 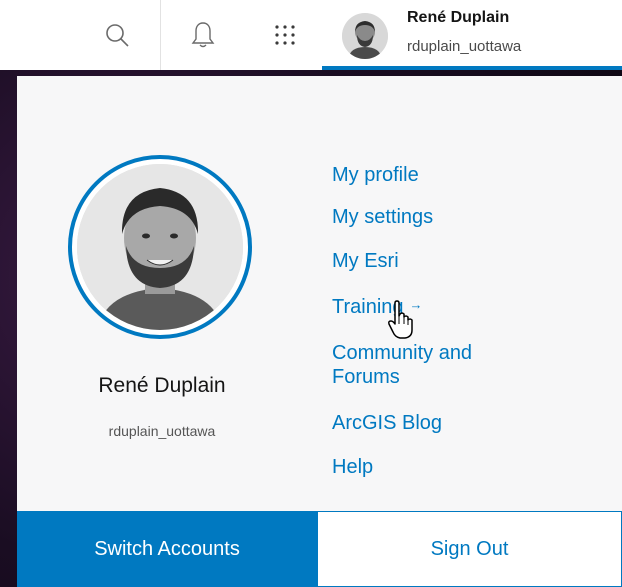 What do you see at coordinates (402, 353) in the screenshot?
I see `link-community-line1: Community and` at bounding box center [402, 353].